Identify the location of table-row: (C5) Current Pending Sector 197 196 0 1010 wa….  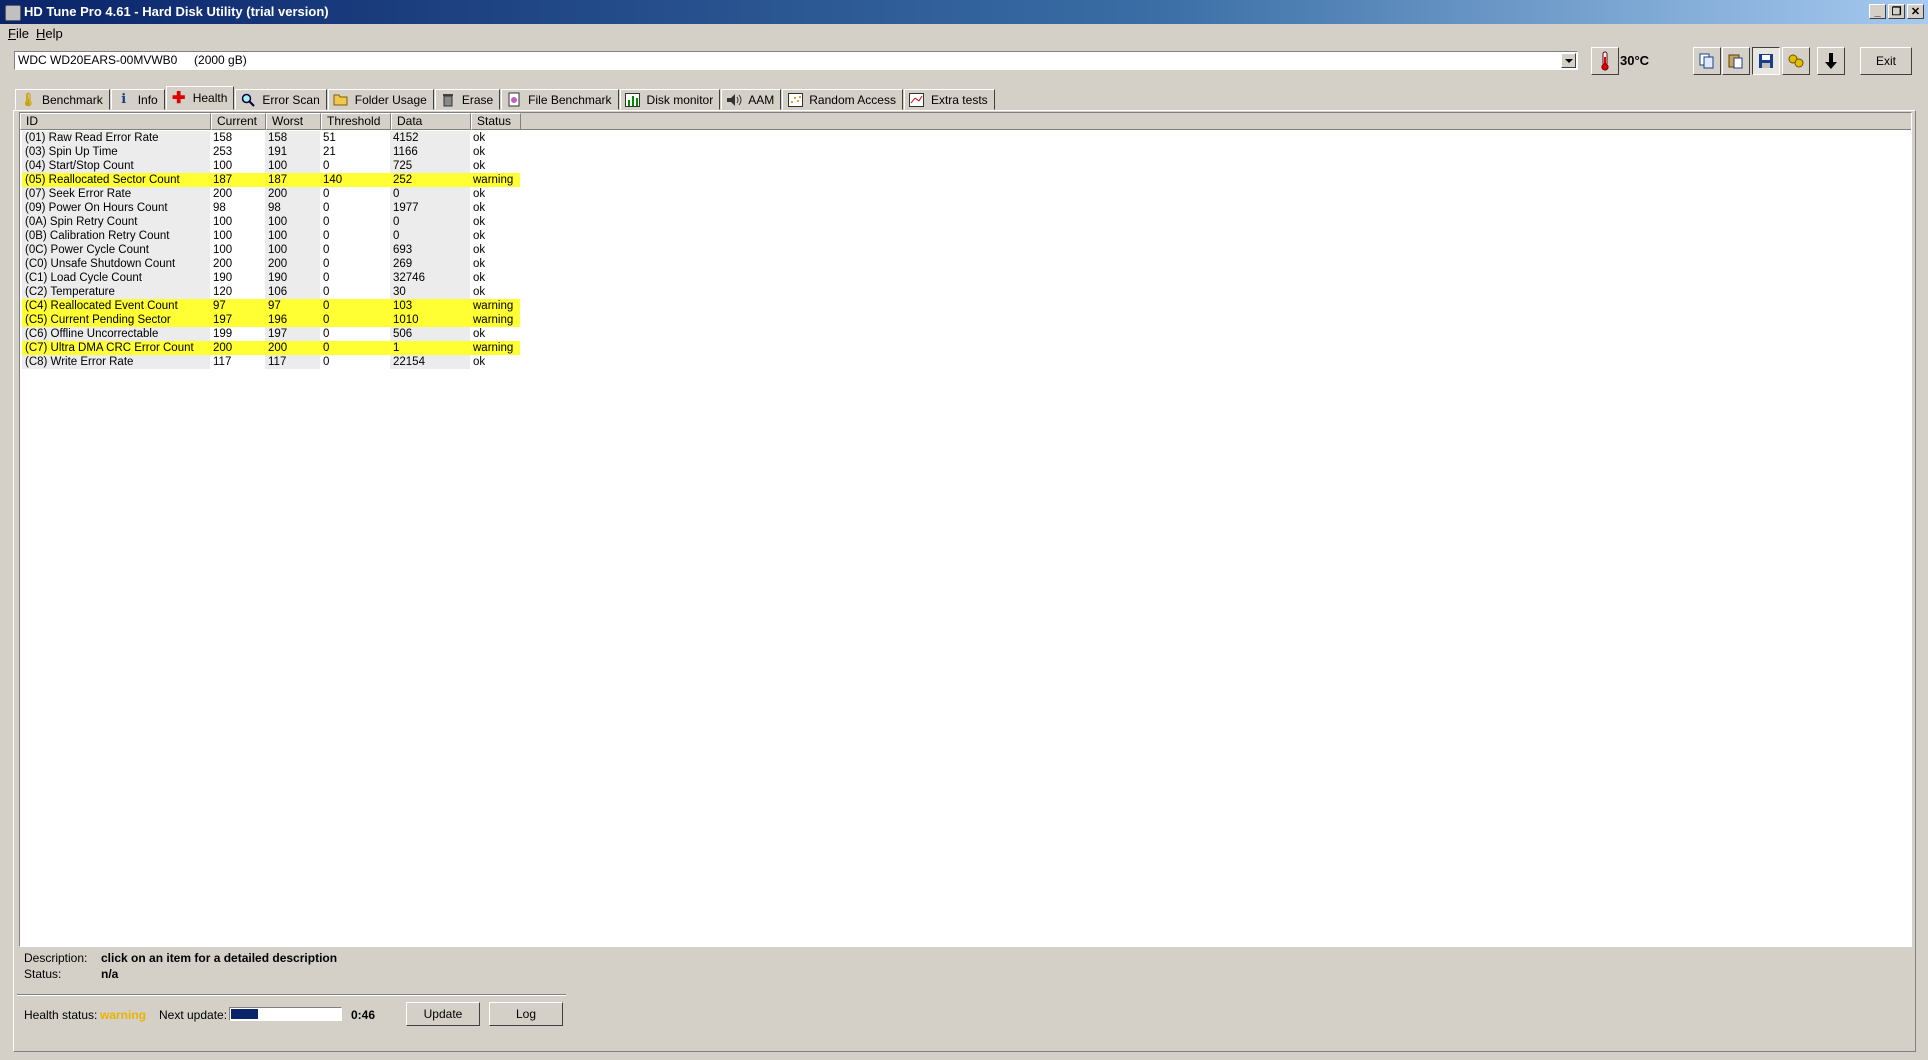
(271, 320).